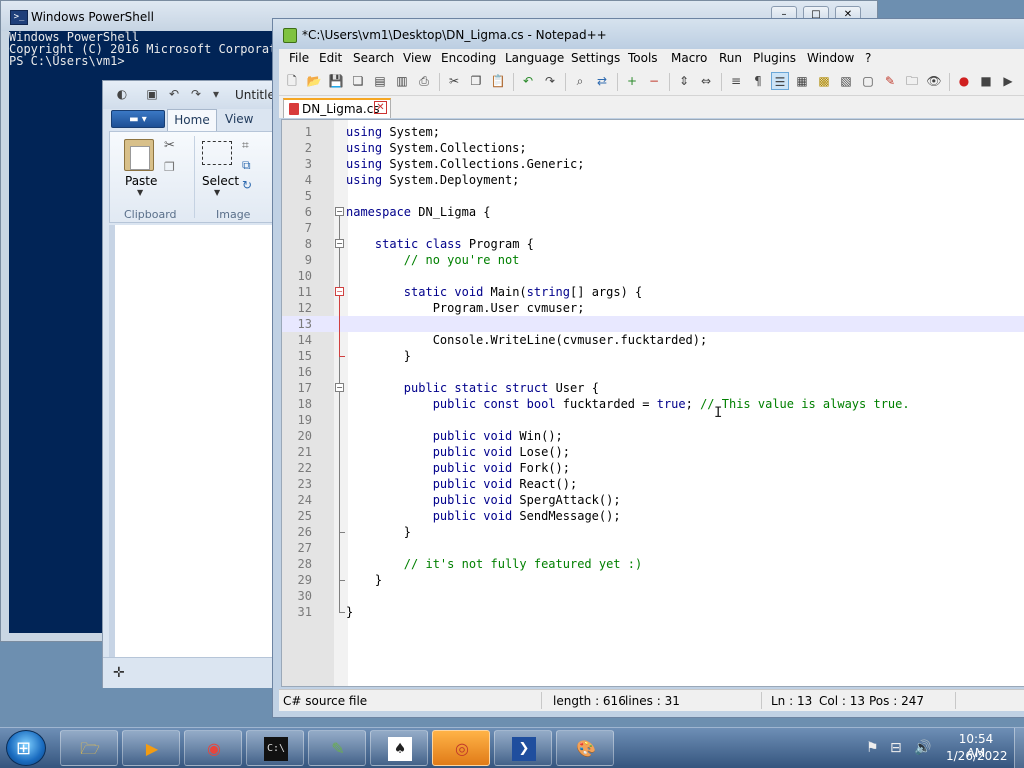 The image size is (1024, 768). Describe the element at coordinates (922, 748) in the screenshot. I see `volume-icon: 🔊` at that location.